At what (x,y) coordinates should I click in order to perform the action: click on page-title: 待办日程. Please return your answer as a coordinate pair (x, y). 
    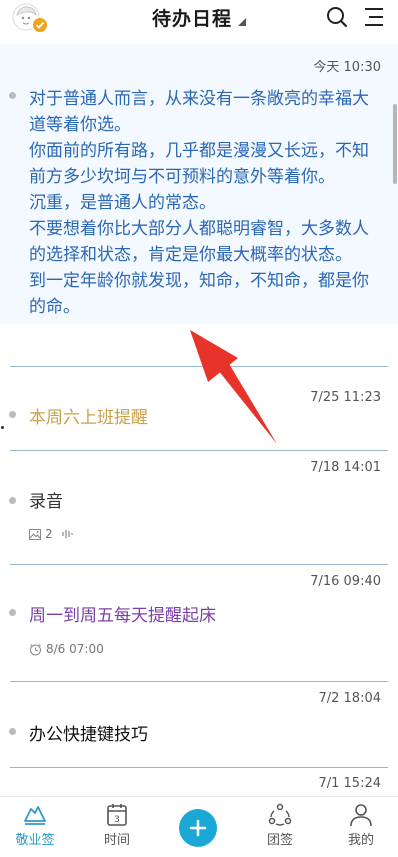
    Looking at the image, I should click on (192, 19).